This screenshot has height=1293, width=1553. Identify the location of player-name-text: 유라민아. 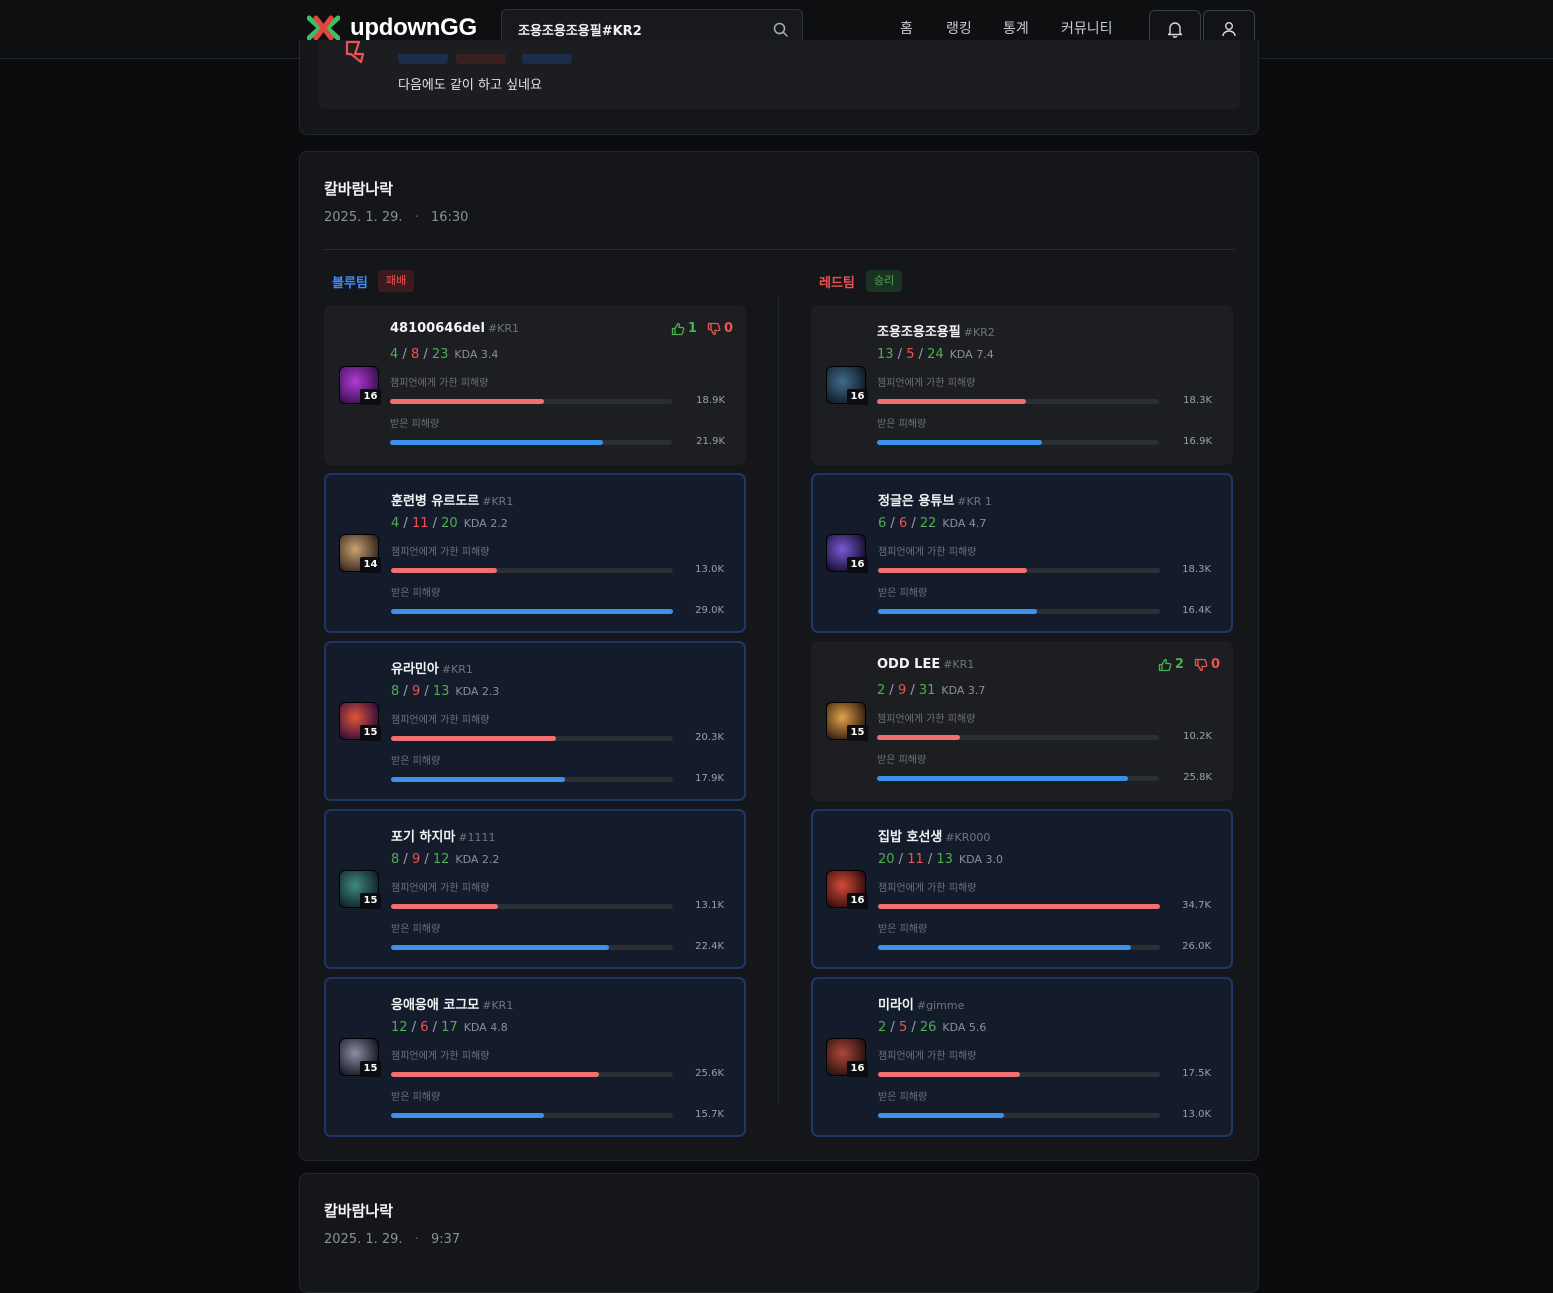
(415, 669).